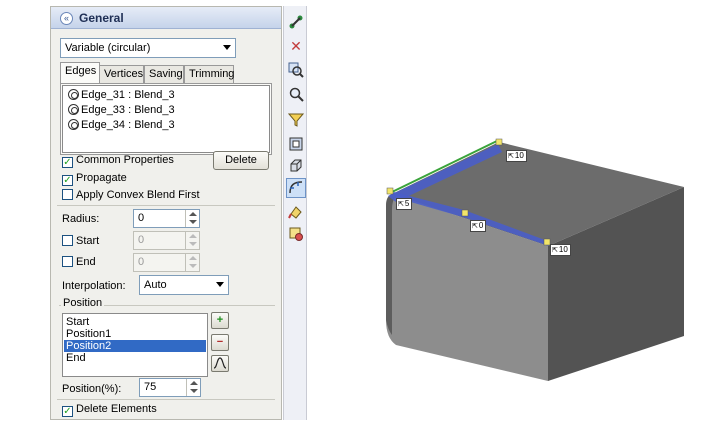 This screenshot has width=703, height=431. Describe the element at coordinates (125, 160) in the screenshot. I see `common-properties-label: Common Properties` at that location.